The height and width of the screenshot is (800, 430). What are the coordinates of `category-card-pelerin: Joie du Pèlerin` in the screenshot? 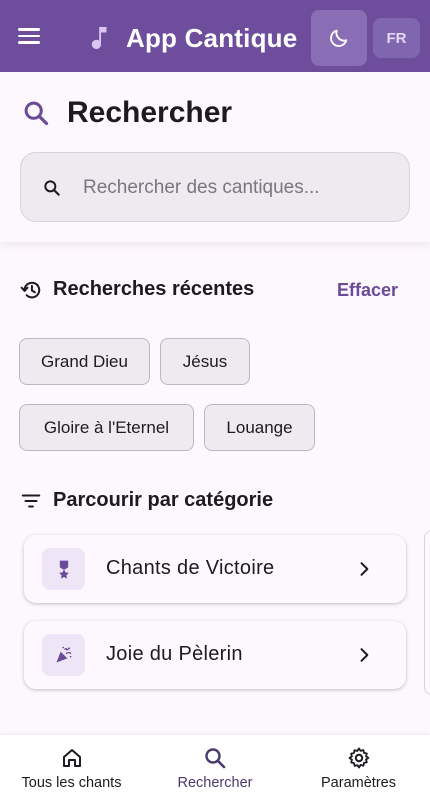 It's located at (215, 655).